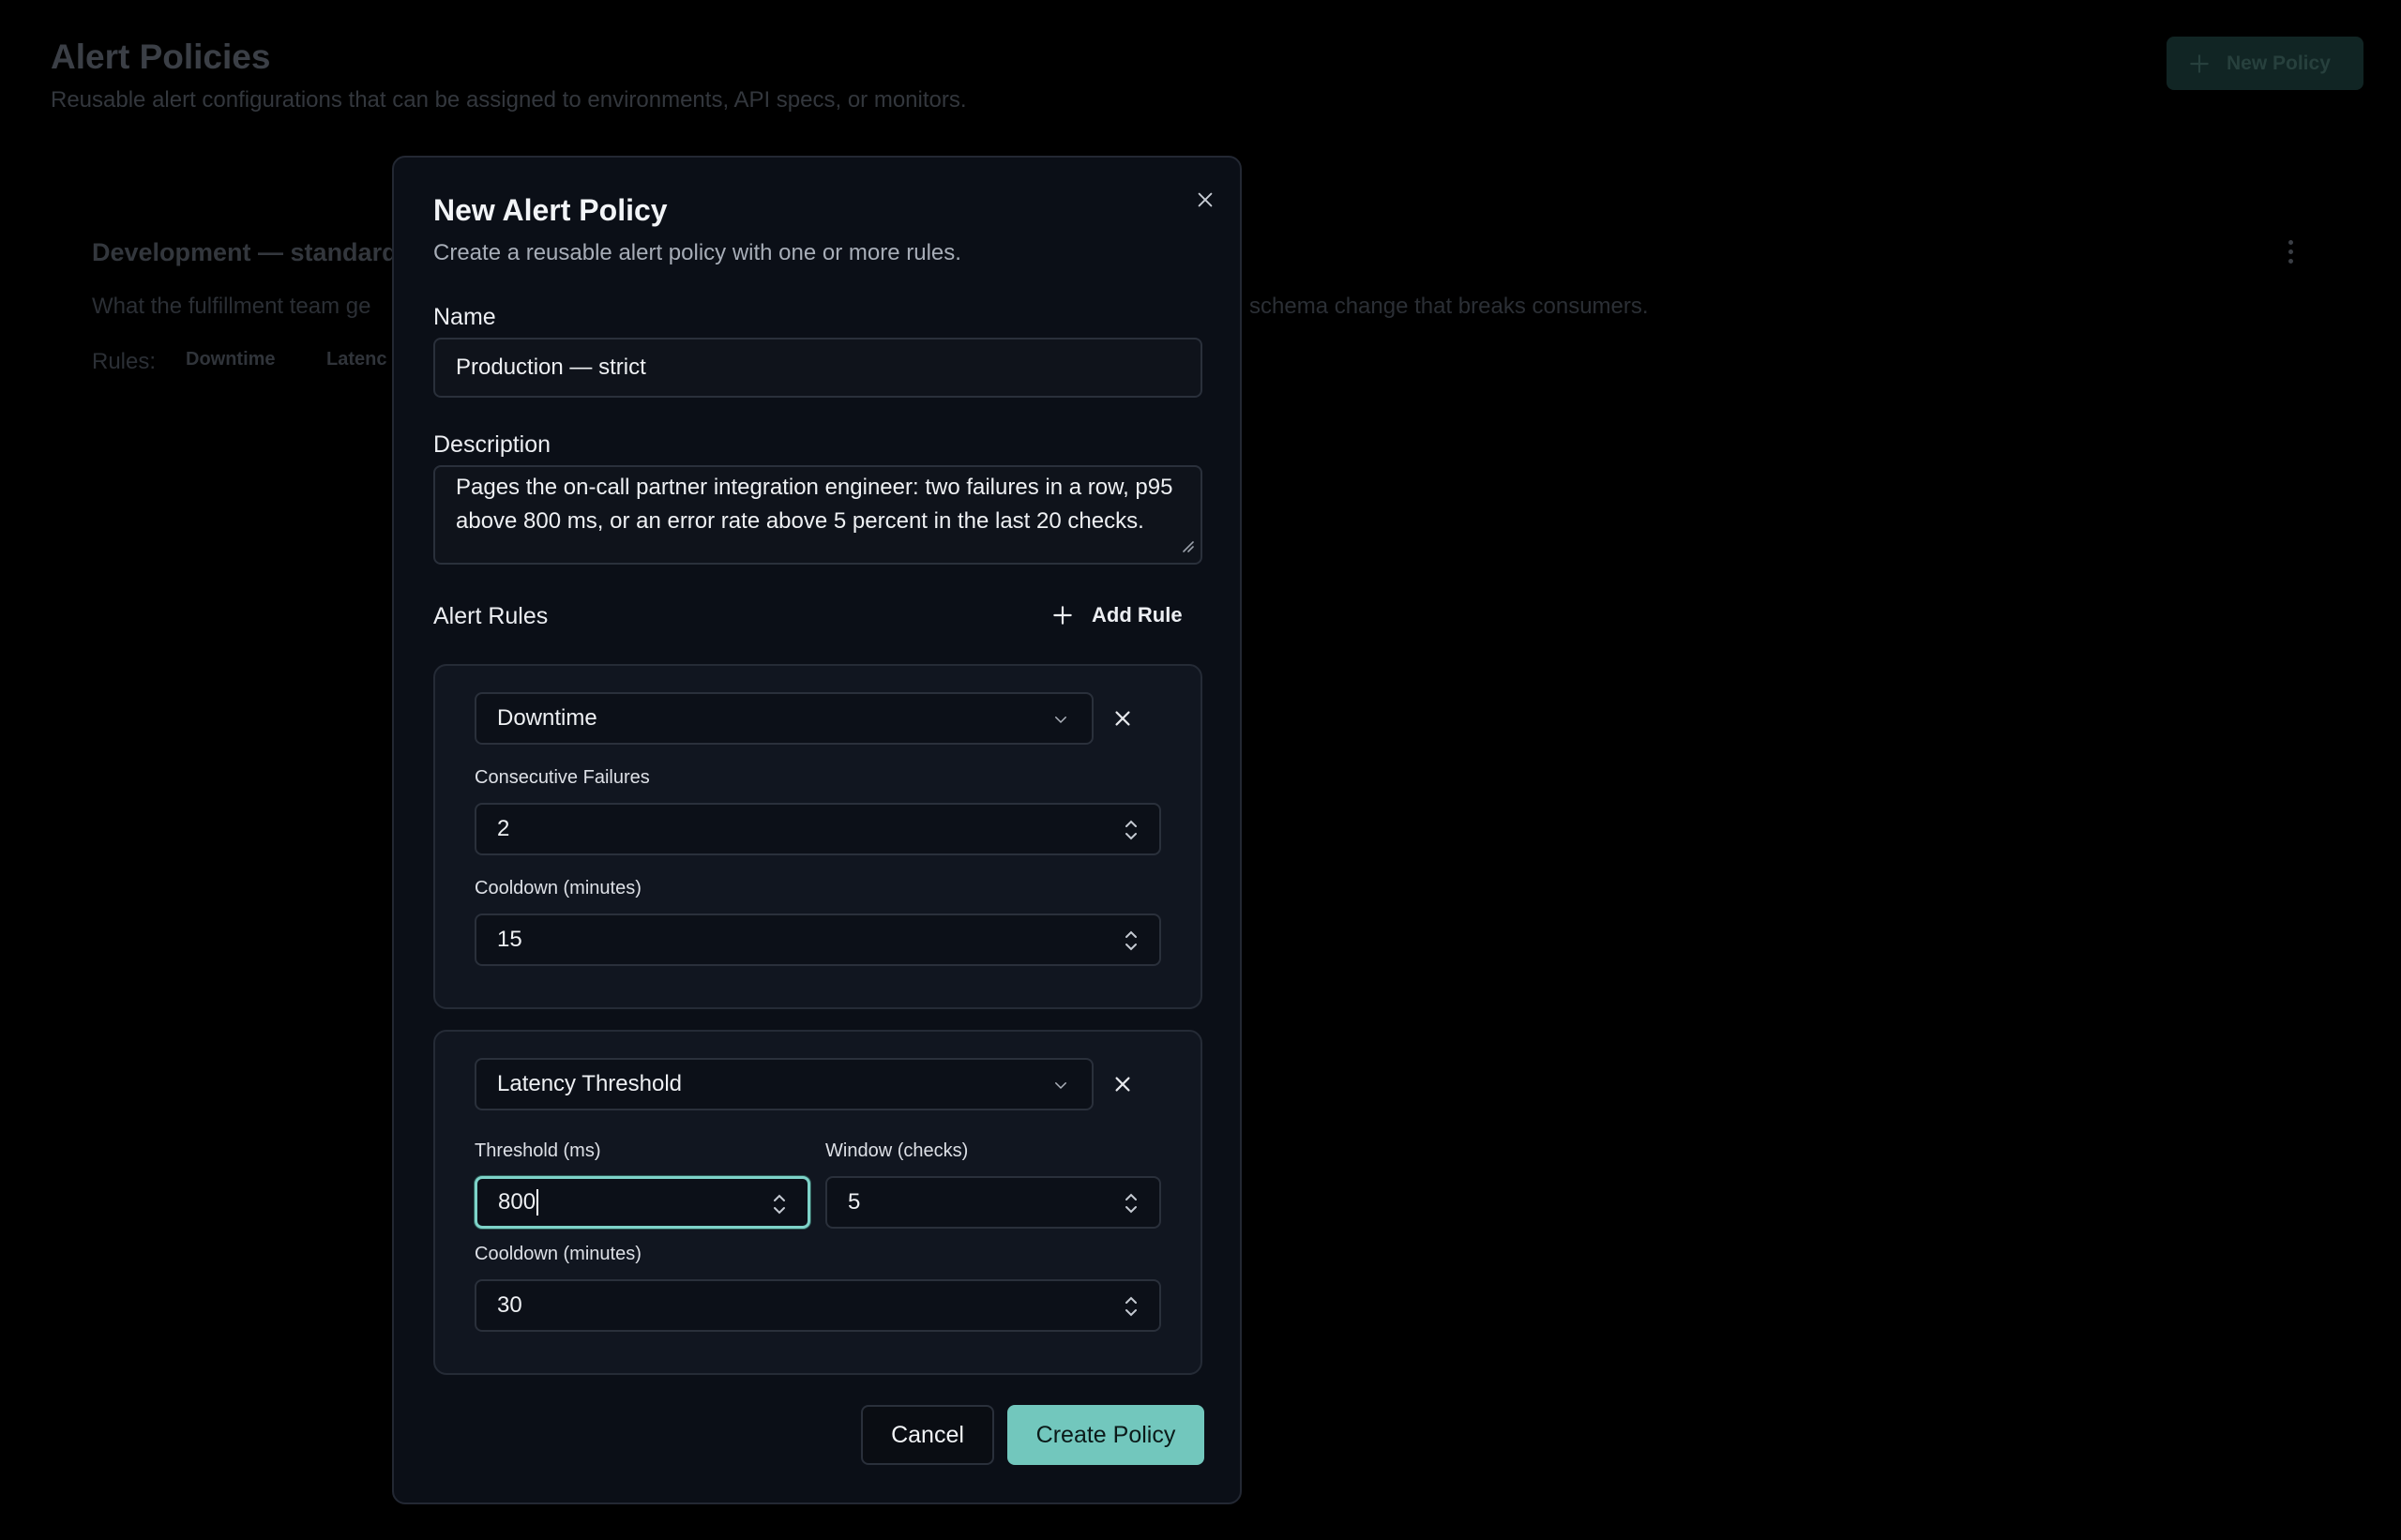  I want to click on new-policy-button: New Policy, so click(2265, 63).